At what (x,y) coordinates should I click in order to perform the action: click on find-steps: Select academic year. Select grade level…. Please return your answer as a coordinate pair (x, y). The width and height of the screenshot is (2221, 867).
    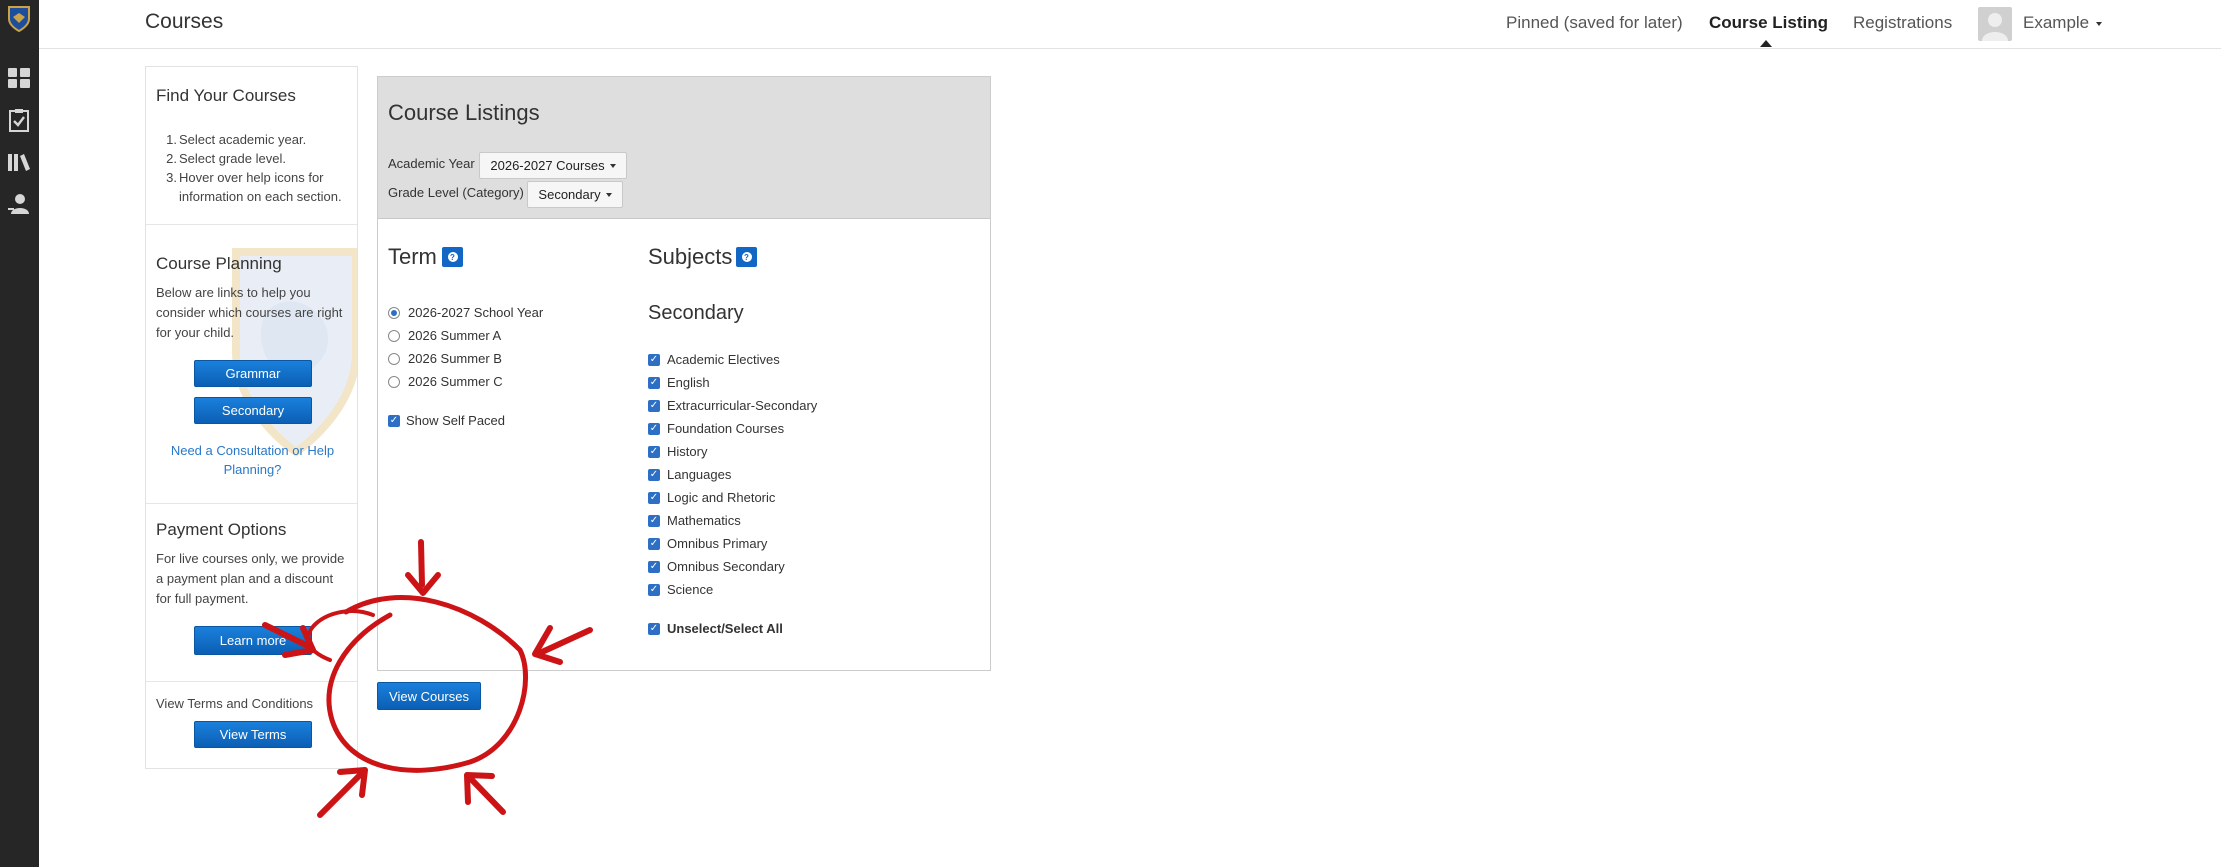
    Looking at the image, I should click on (260, 168).